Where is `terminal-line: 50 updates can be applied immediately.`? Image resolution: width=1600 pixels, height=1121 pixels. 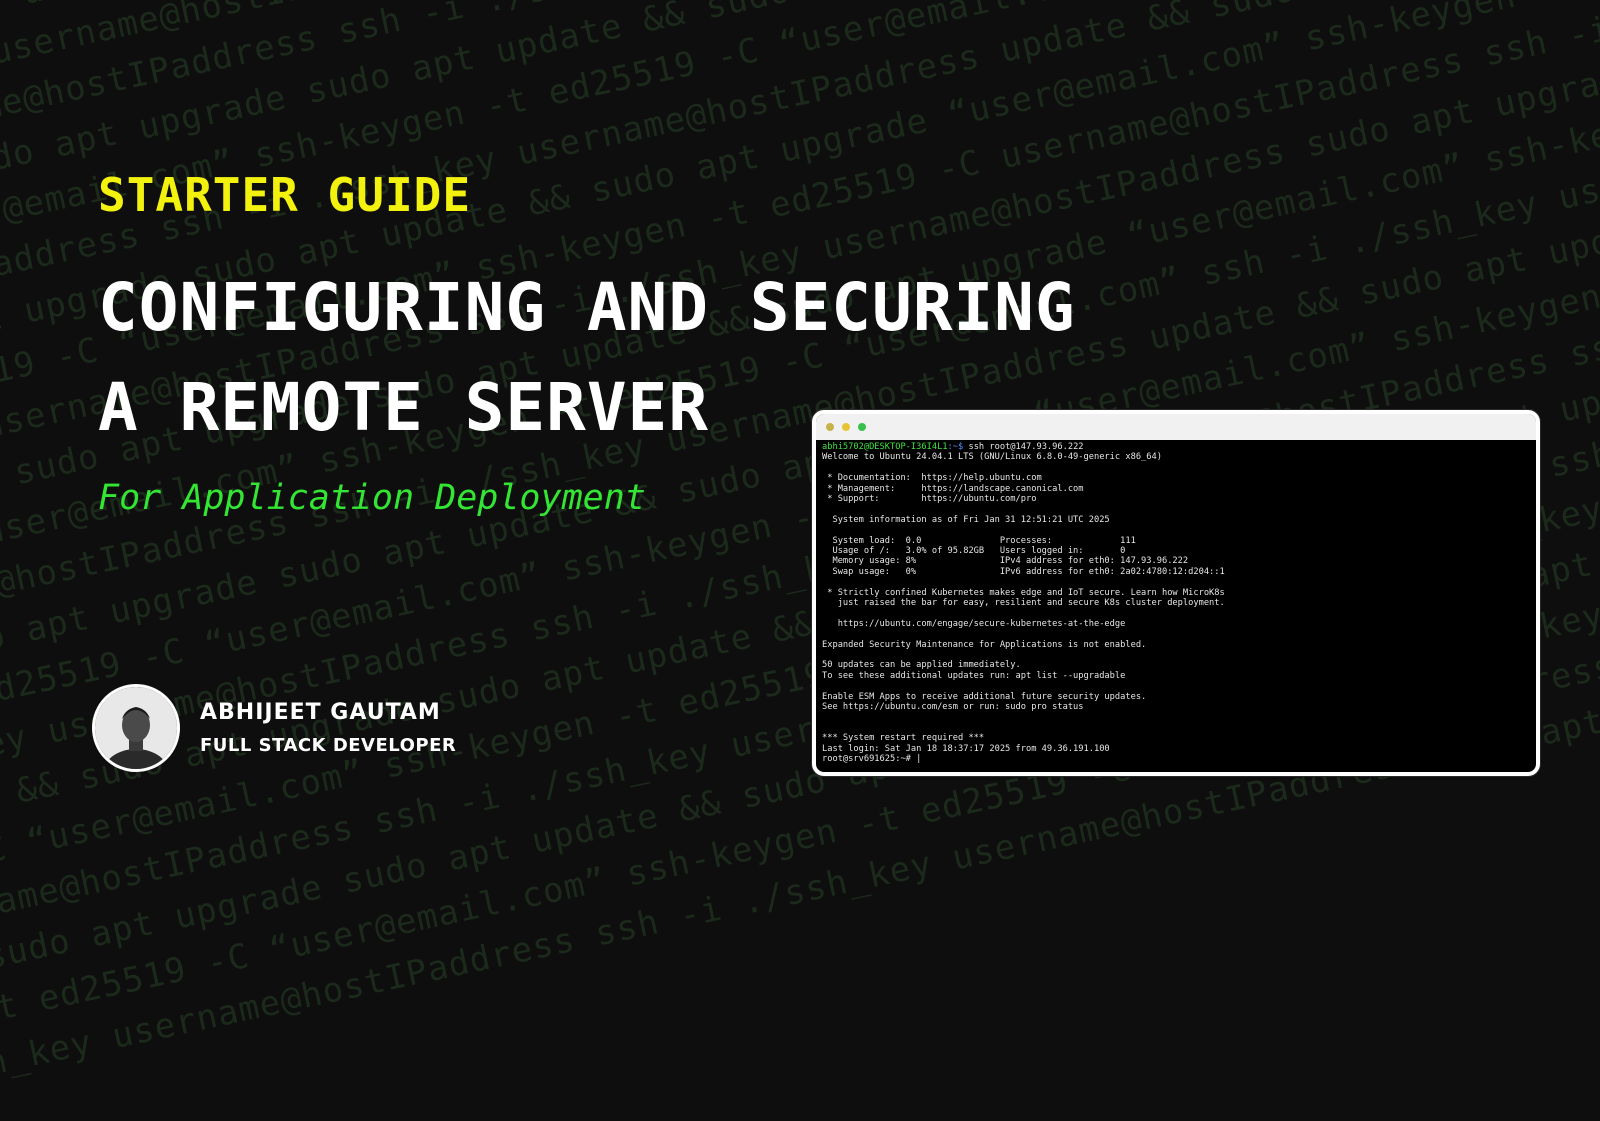
terminal-line: 50 updates can be applied immediately. is located at coordinates (921, 665).